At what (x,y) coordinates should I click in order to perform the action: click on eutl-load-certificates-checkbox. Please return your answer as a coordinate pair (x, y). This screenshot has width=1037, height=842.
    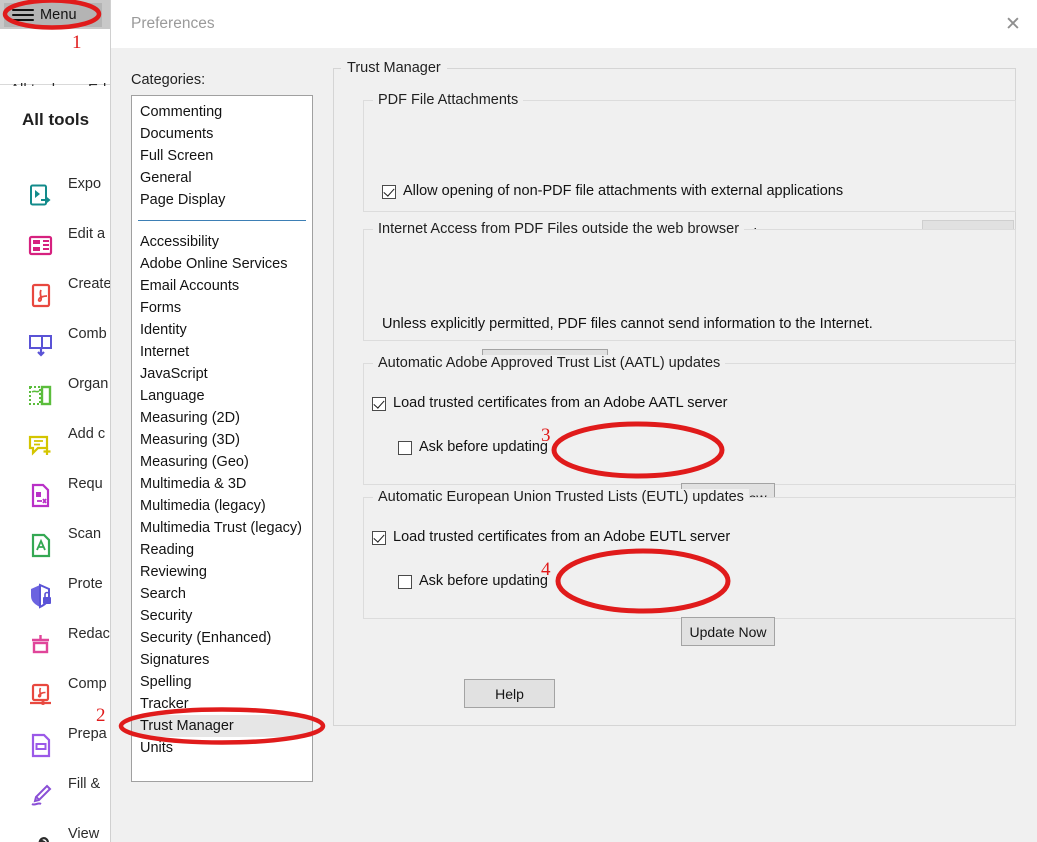
    Looking at the image, I should click on (379, 538).